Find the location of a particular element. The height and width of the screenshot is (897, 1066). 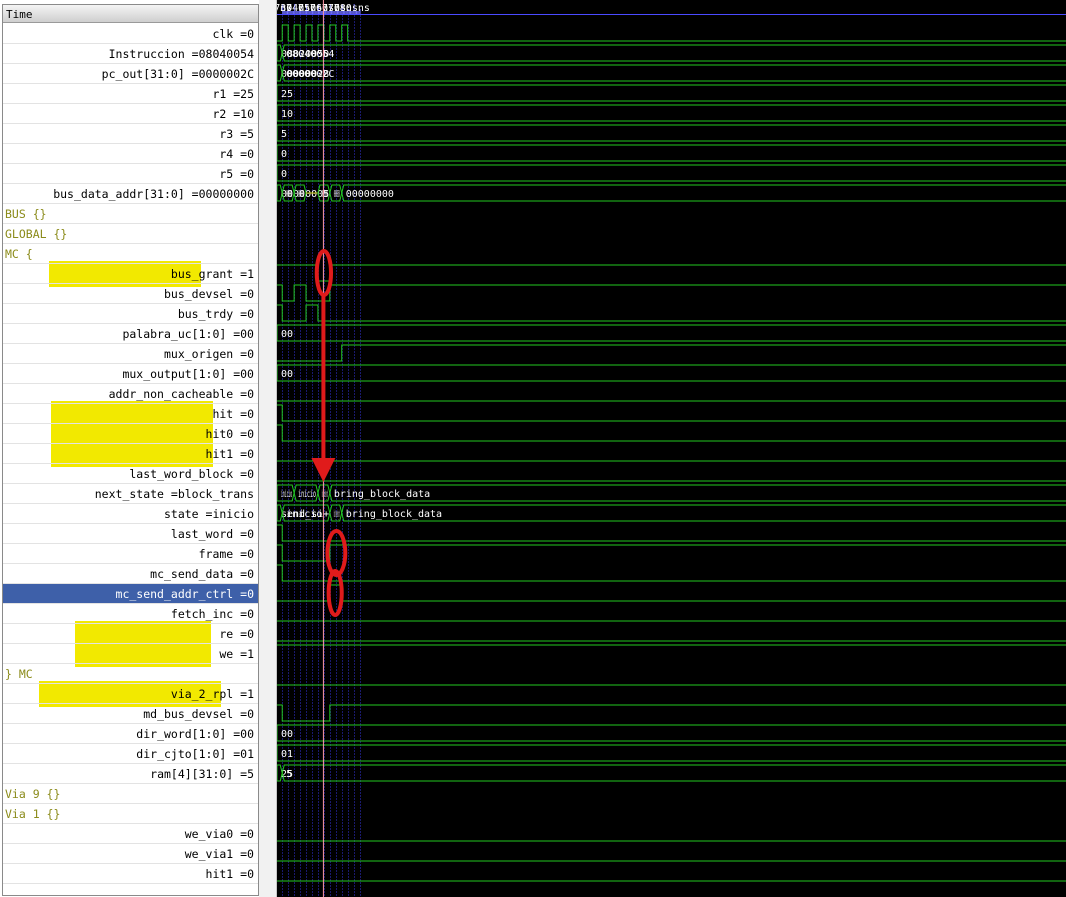

signal-row-mux-output: mux_output[1:0] =00 is located at coordinates (130, 374).